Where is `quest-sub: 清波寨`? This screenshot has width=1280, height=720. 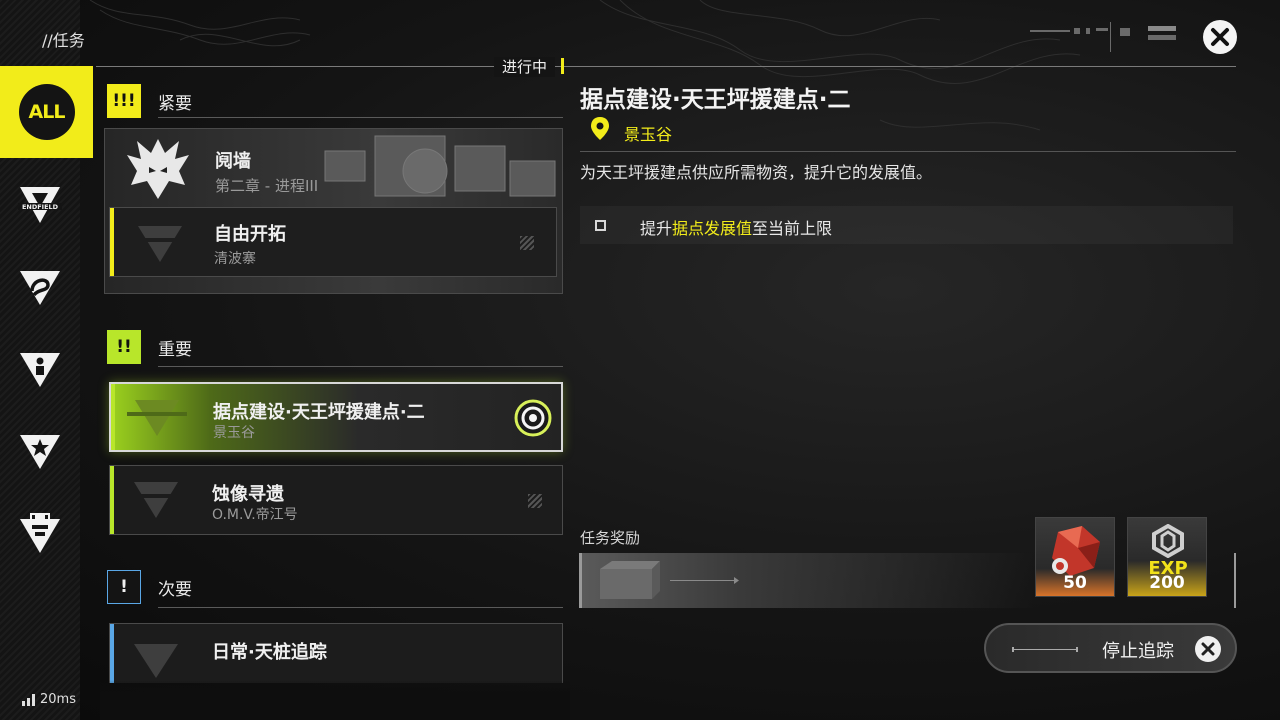 quest-sub: 清波寨 is located at coordinates (235, 259).